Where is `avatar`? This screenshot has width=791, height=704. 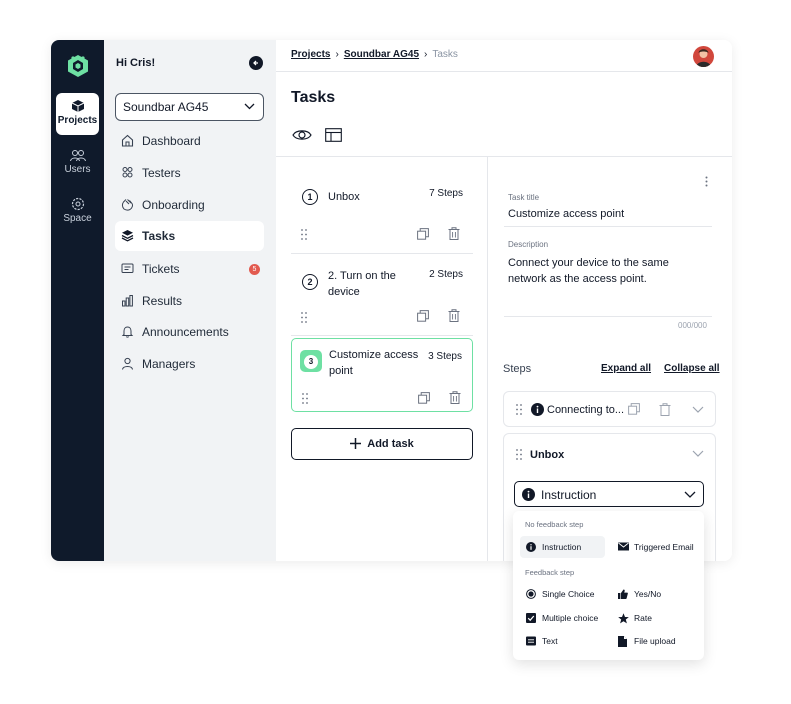
avatar is located at coordinates (703, 56).